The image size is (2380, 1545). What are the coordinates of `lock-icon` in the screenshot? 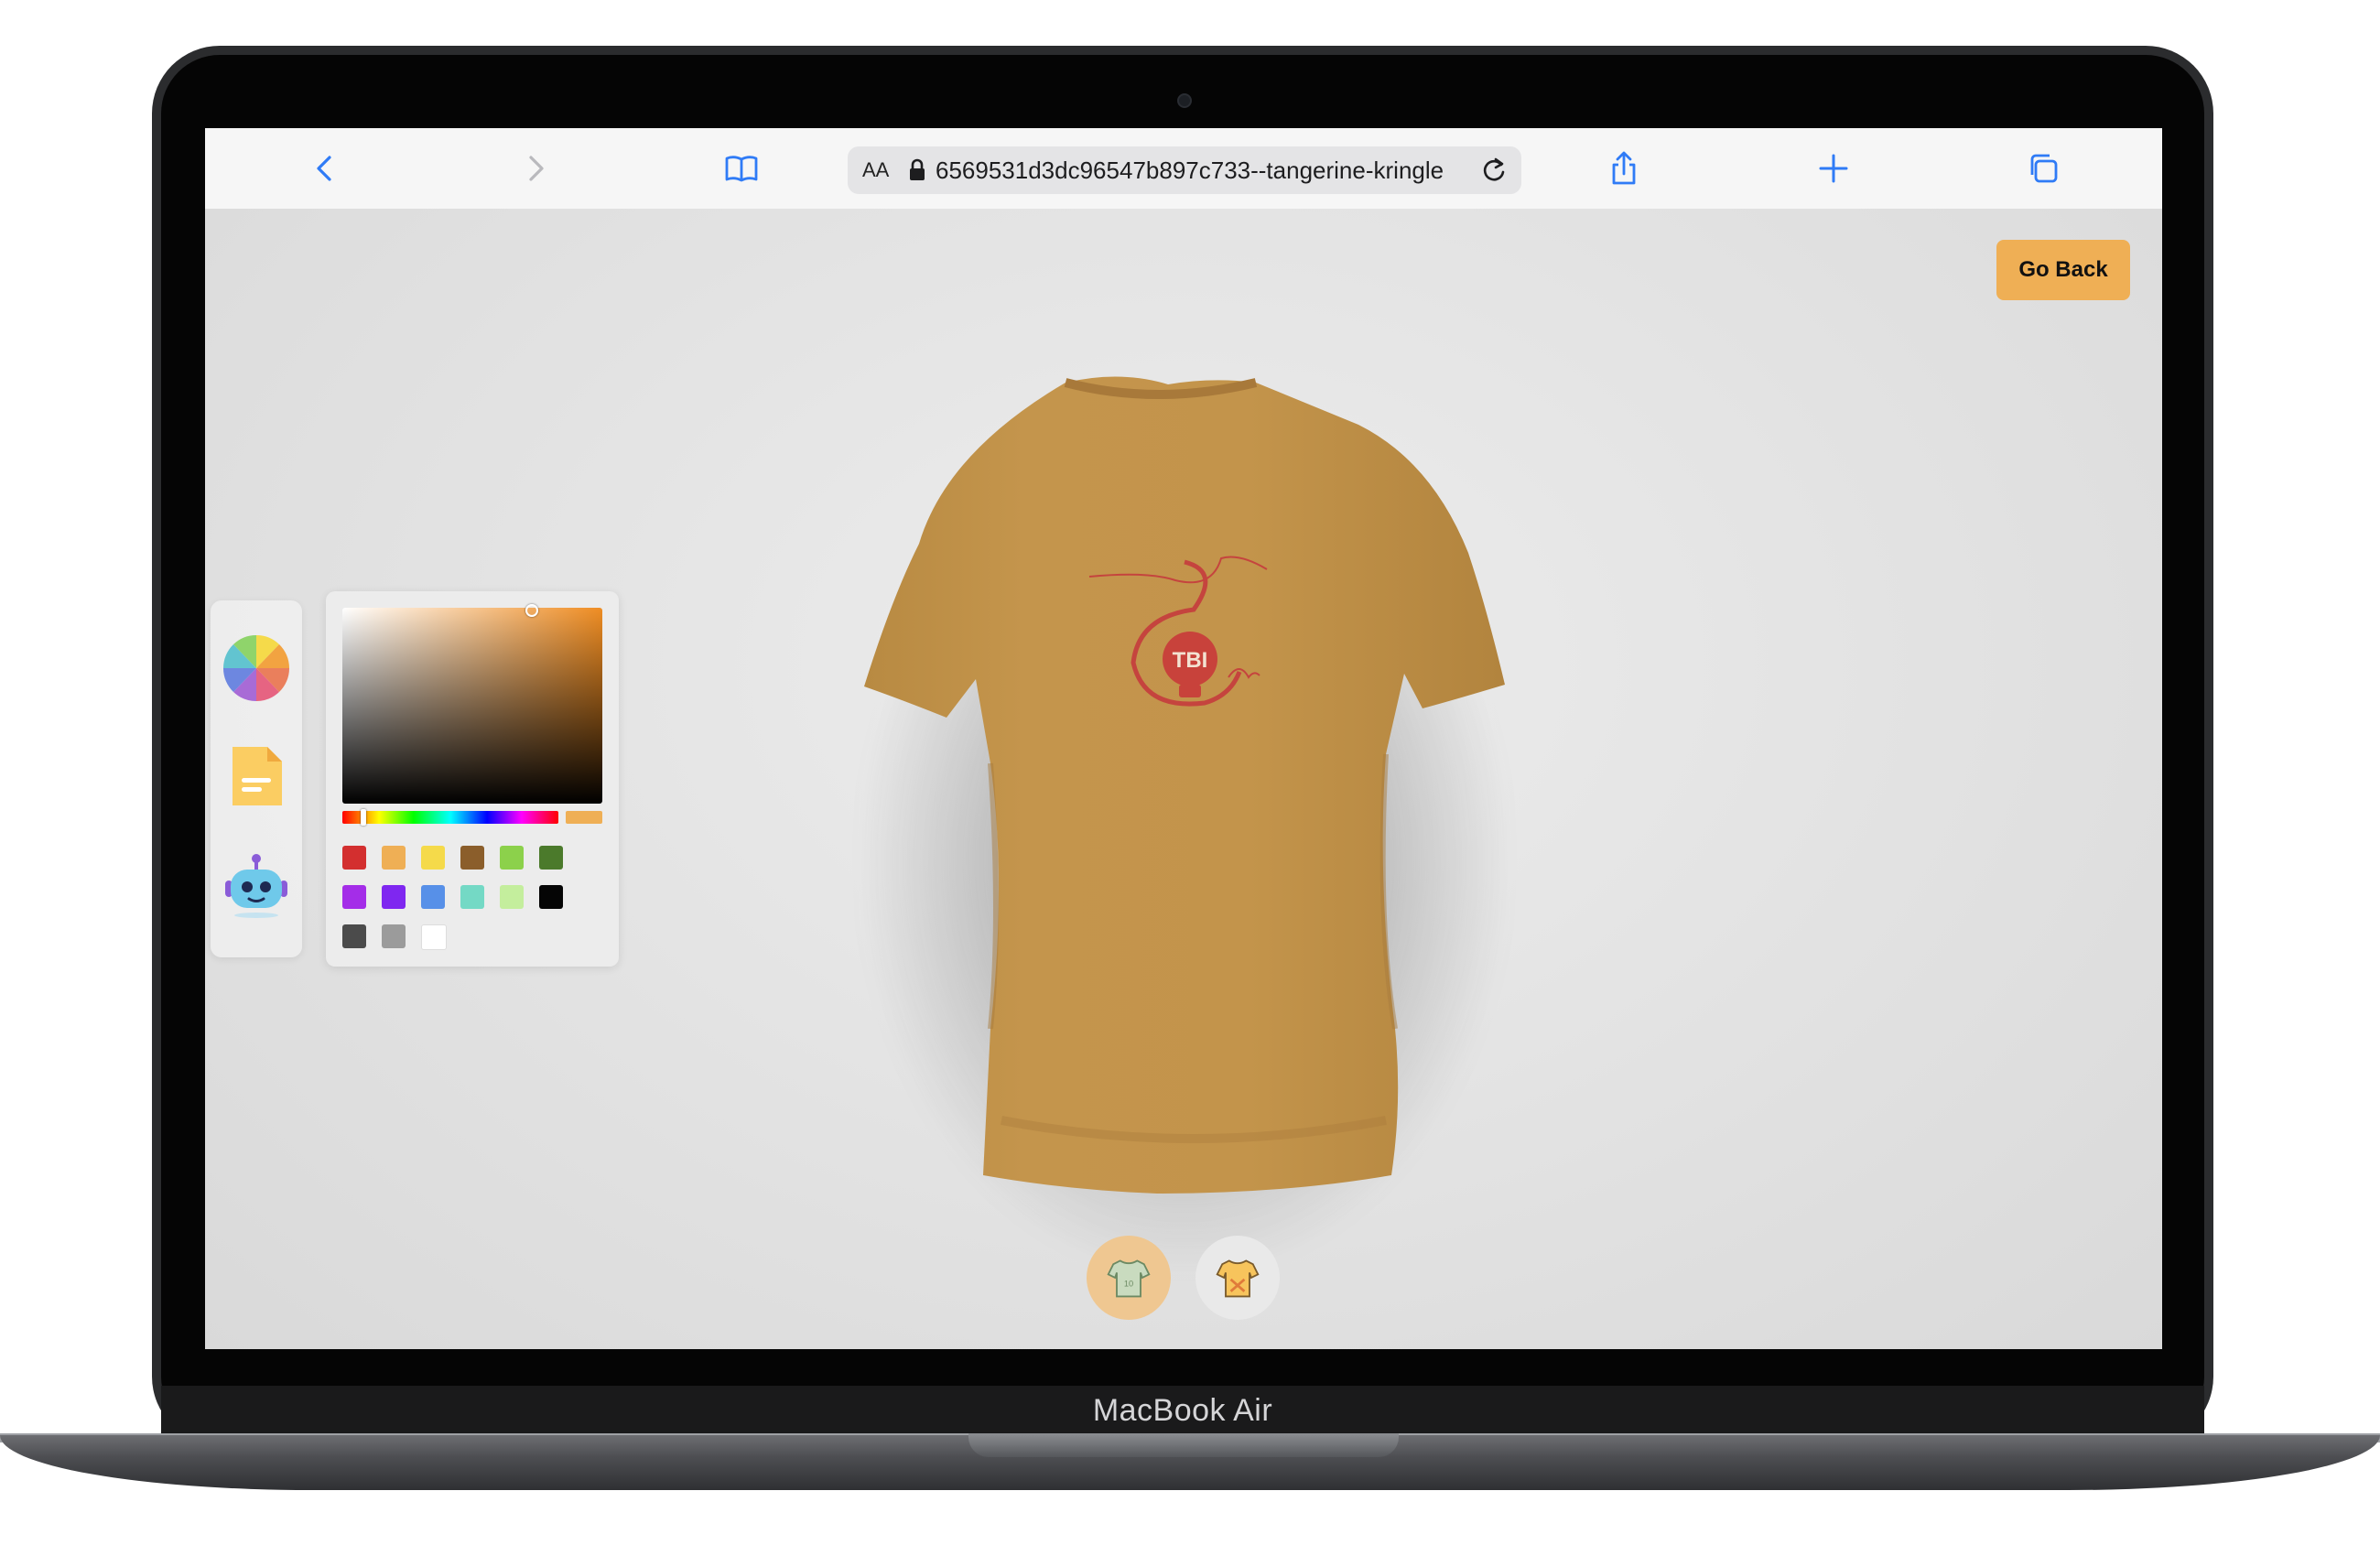 It's located at (917, 169).